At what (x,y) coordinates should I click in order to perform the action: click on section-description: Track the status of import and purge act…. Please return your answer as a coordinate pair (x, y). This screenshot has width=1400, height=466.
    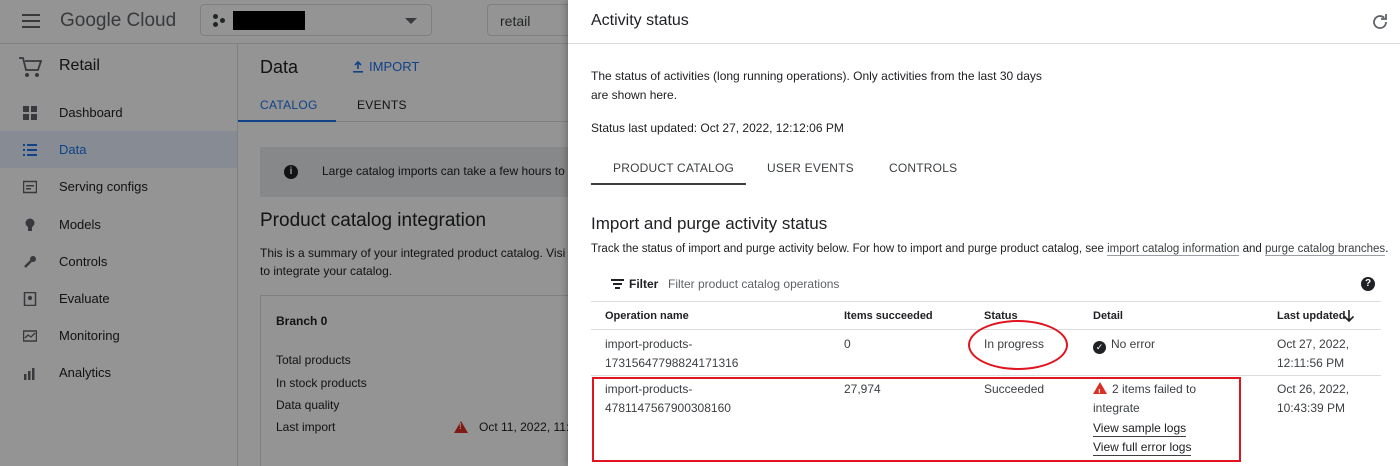
    Looking at the image, I should click on (990, 249).